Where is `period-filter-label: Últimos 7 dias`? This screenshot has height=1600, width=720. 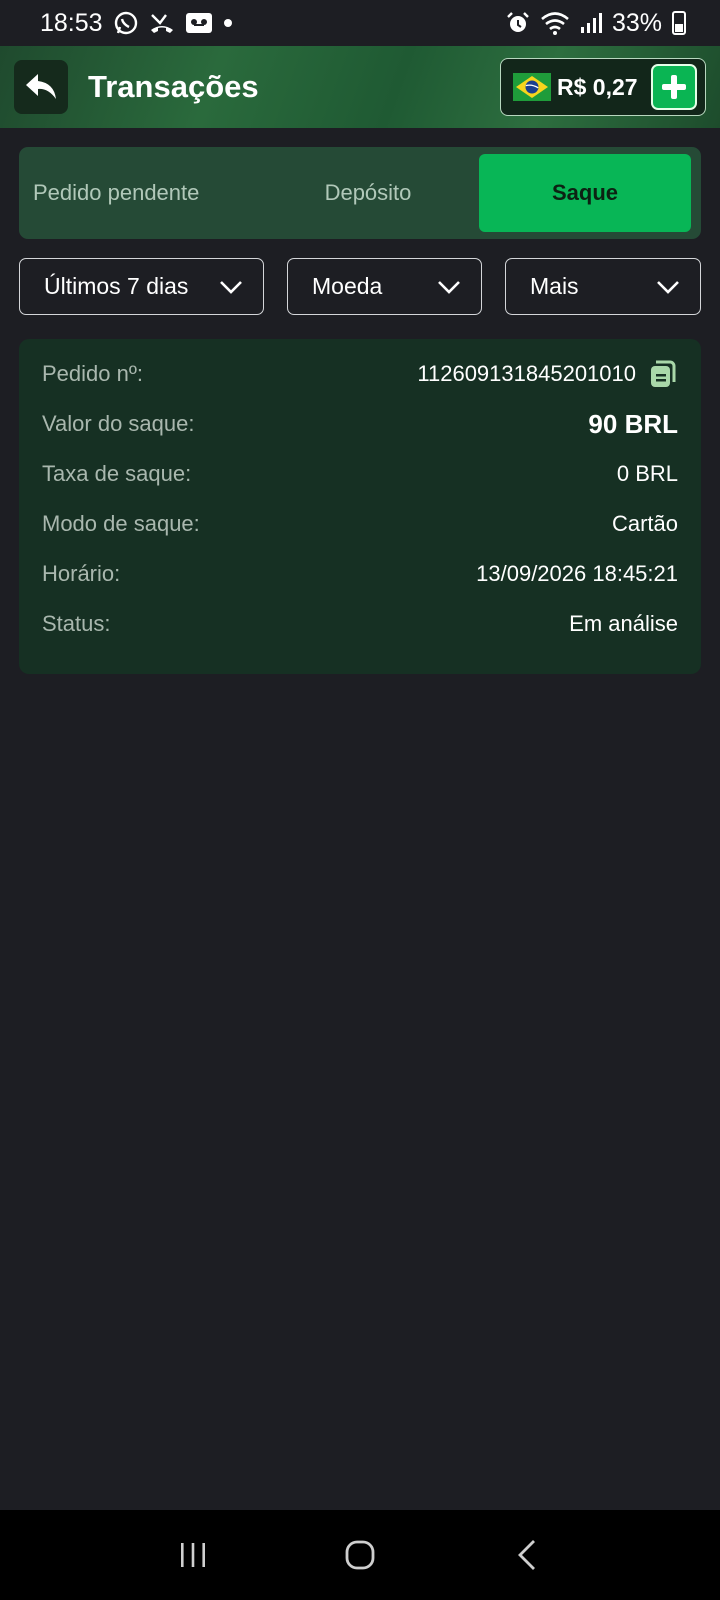 period-filter-label: Últimos 7 dias is located at coordinates (116, 286).